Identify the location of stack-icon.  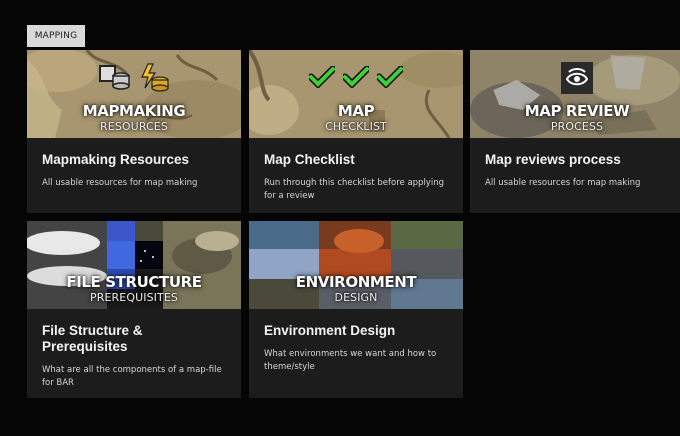
(115, 79).